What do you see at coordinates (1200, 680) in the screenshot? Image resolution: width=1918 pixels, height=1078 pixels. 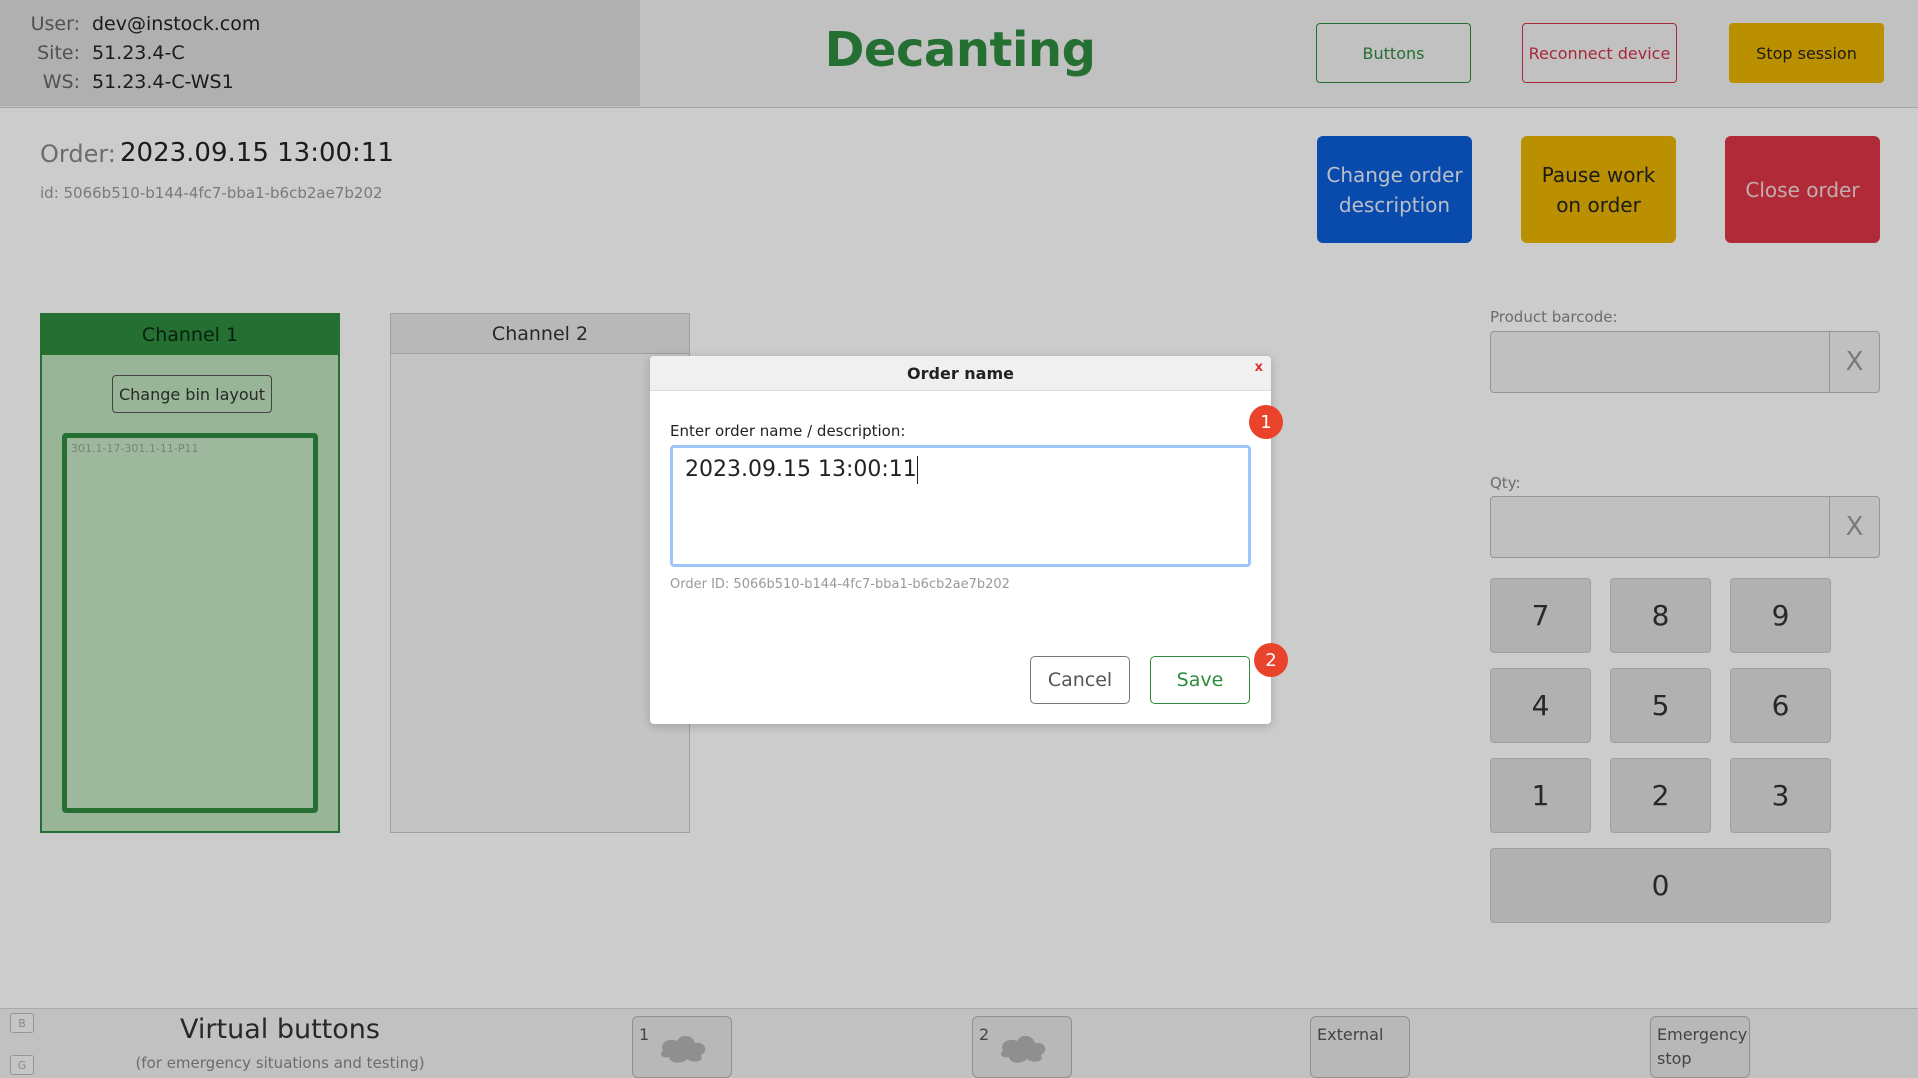 I see `save-button: Save` at bounding box center [1200, 680].